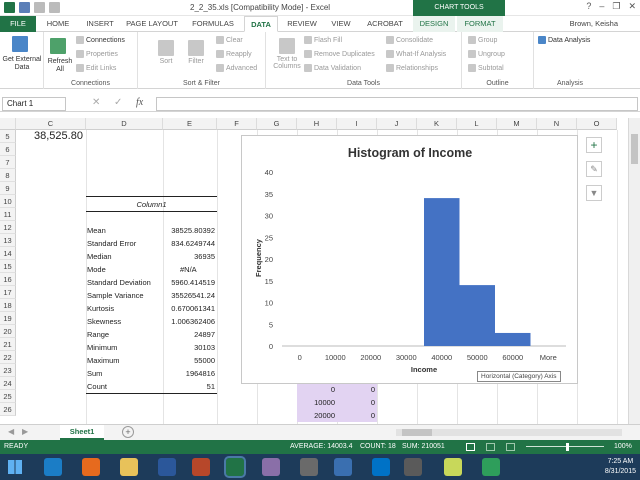  I want to click on row-header-11: 11, so click(8, 214).